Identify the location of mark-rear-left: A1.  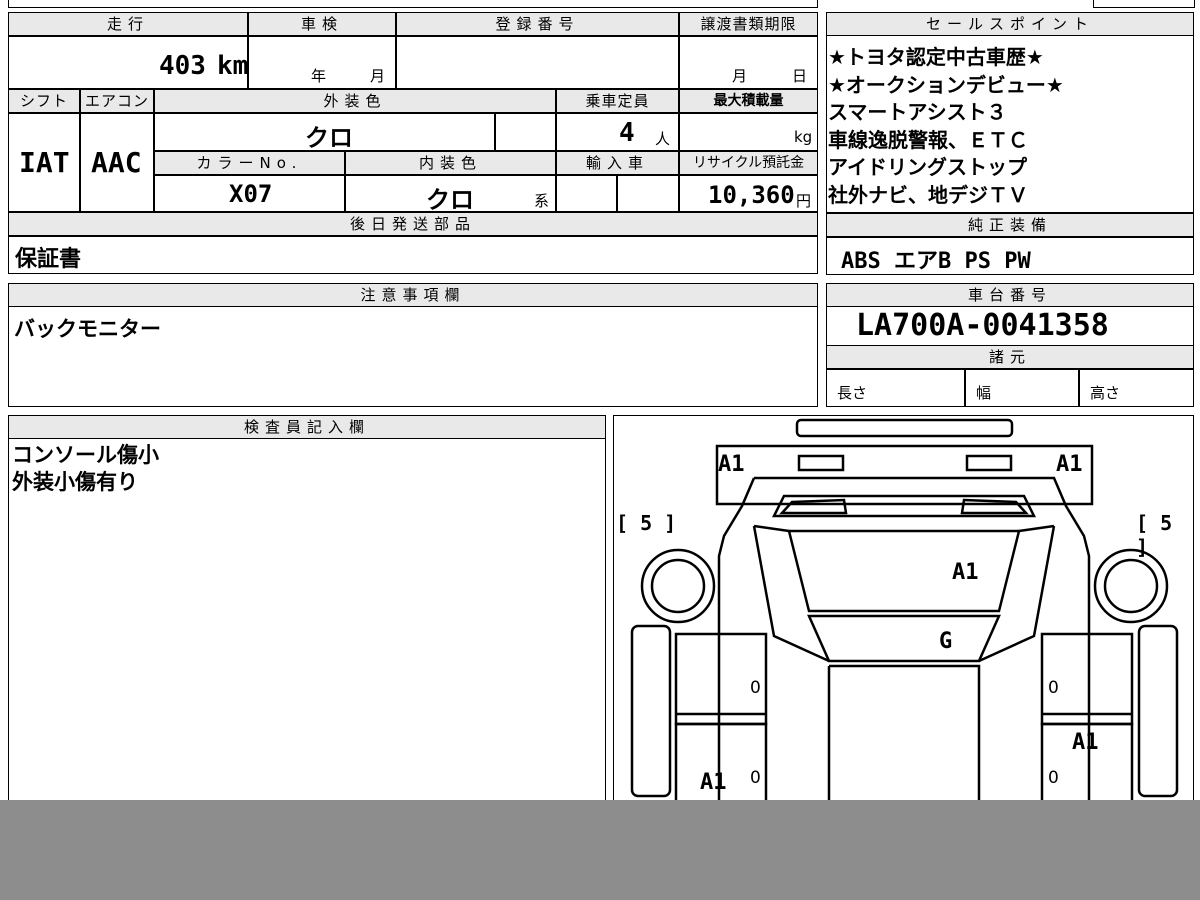
(713, 782).